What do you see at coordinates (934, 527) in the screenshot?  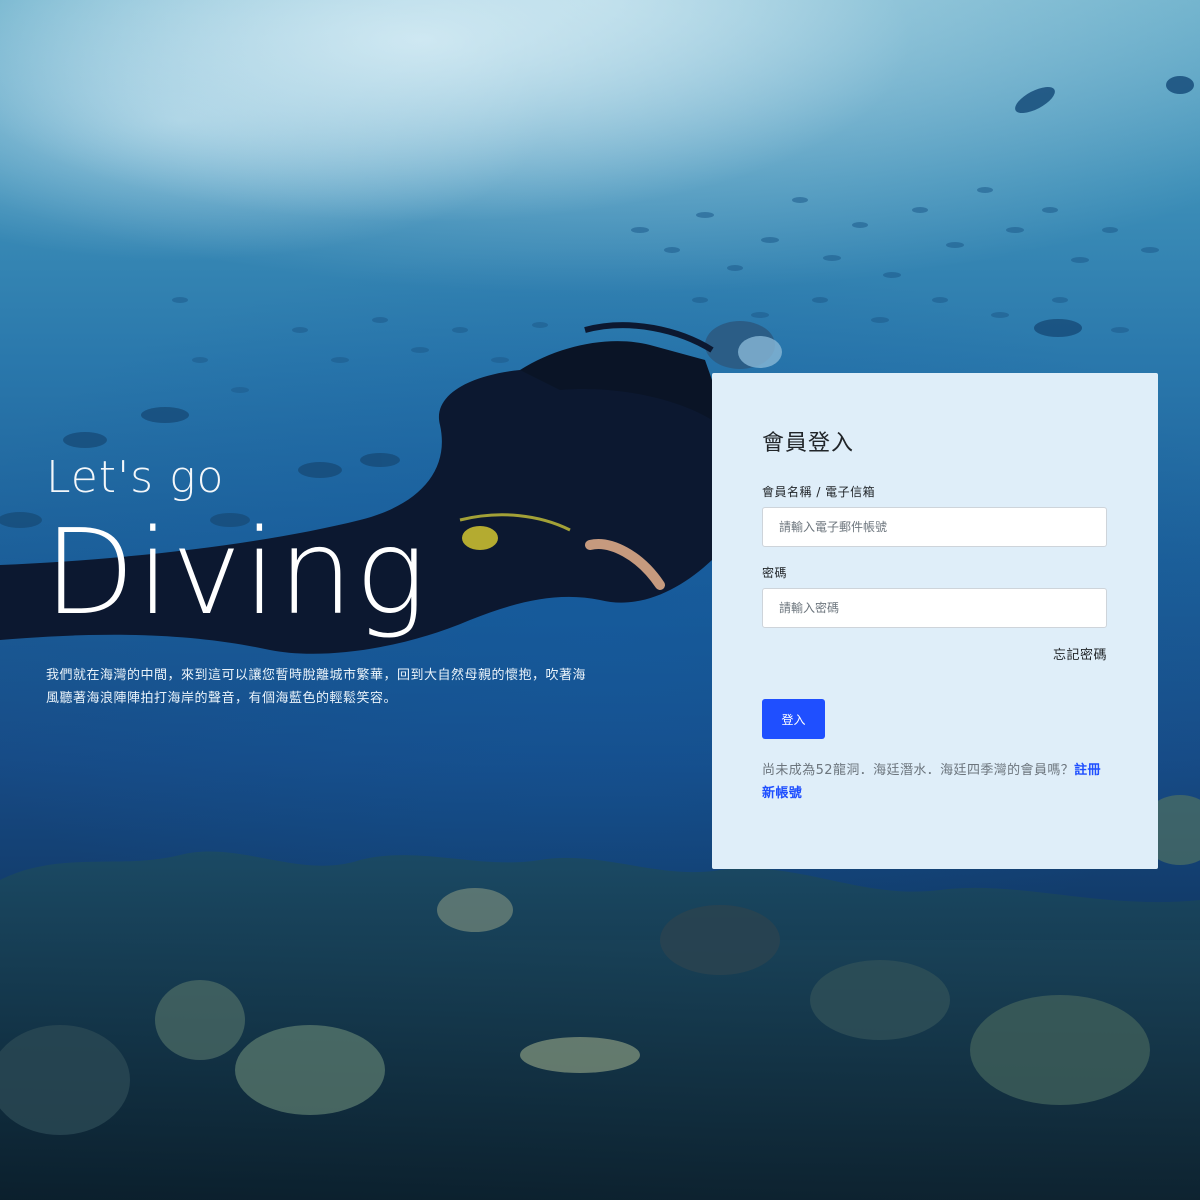 I see `username-input` at bounding box center [934, 527].